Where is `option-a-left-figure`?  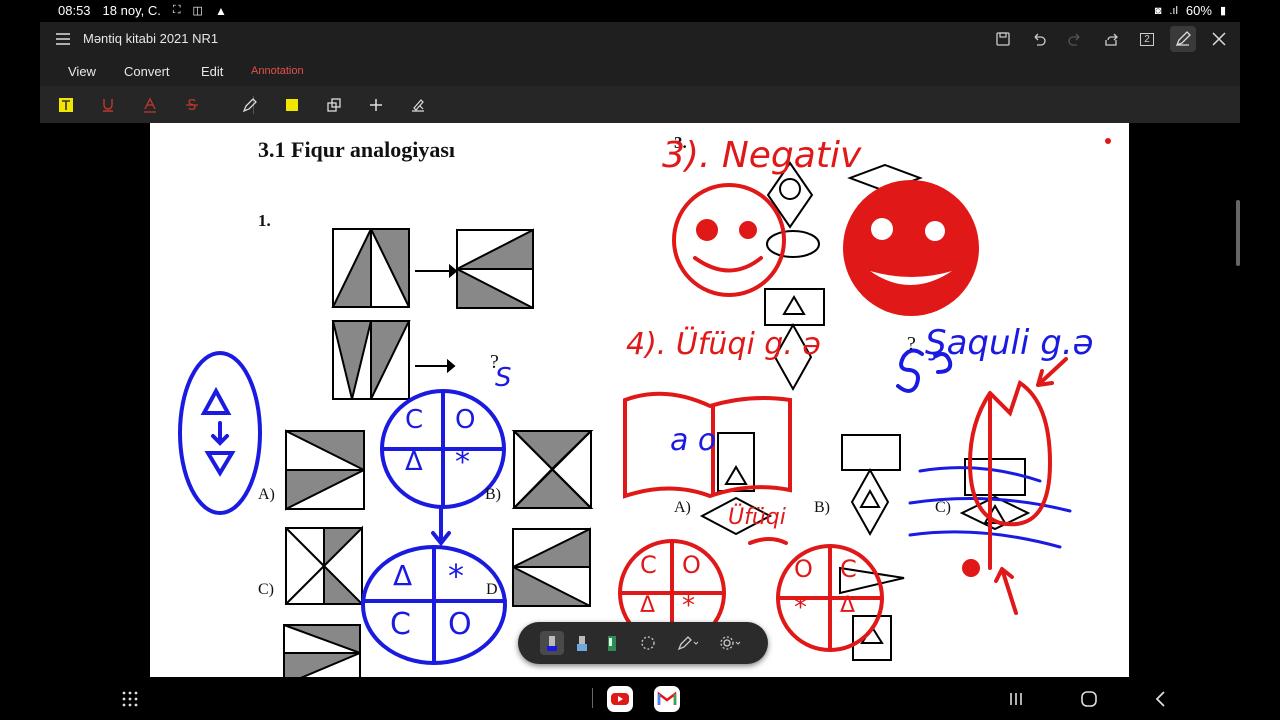 option-a-left-figure is located at coordinates (325, 470).